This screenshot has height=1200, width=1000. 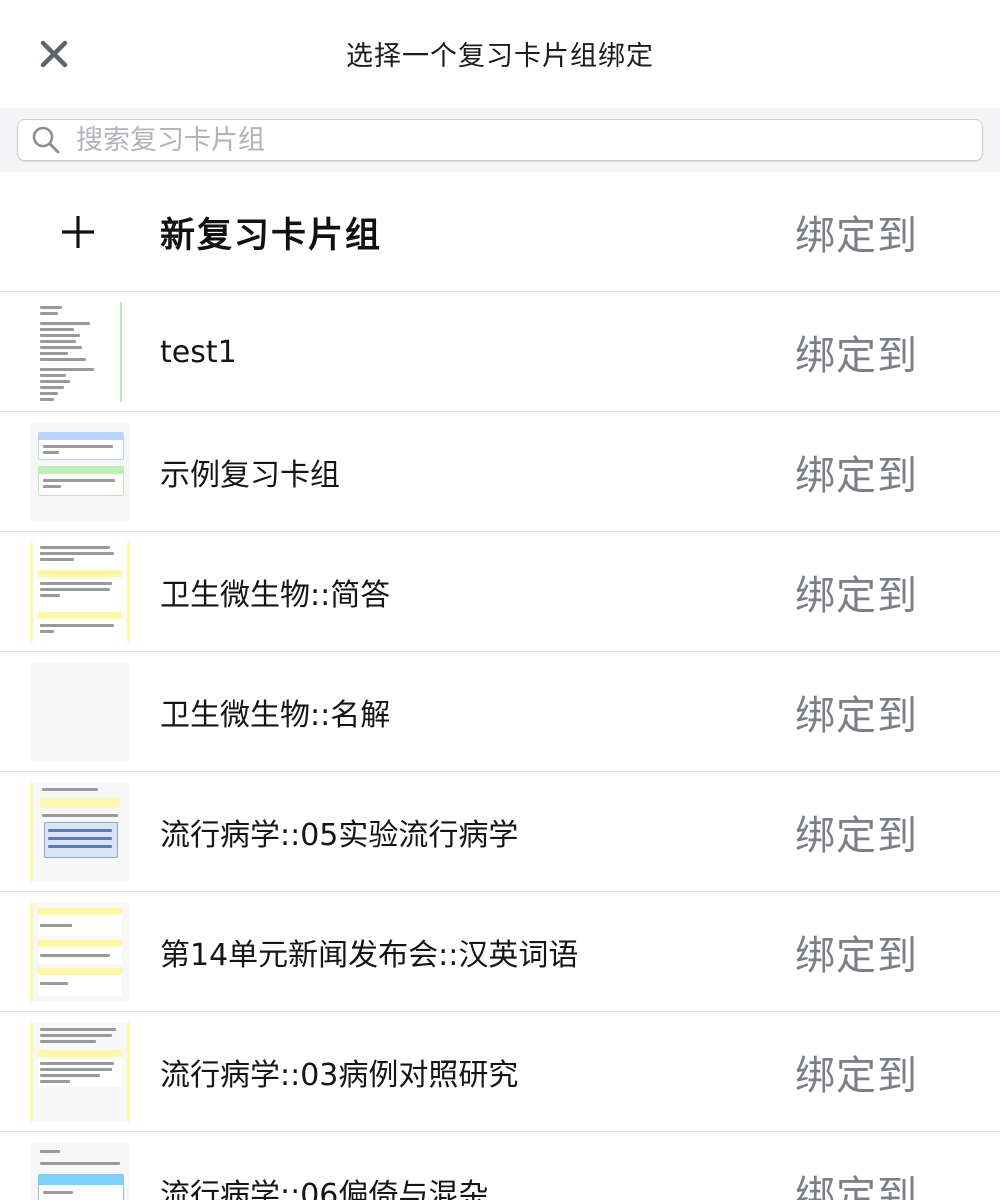 What do you see at coordinates (271, 235) in the screenshot?
I see `new-deck-label: 新复习卡片组` at bounding box center [271, 235].